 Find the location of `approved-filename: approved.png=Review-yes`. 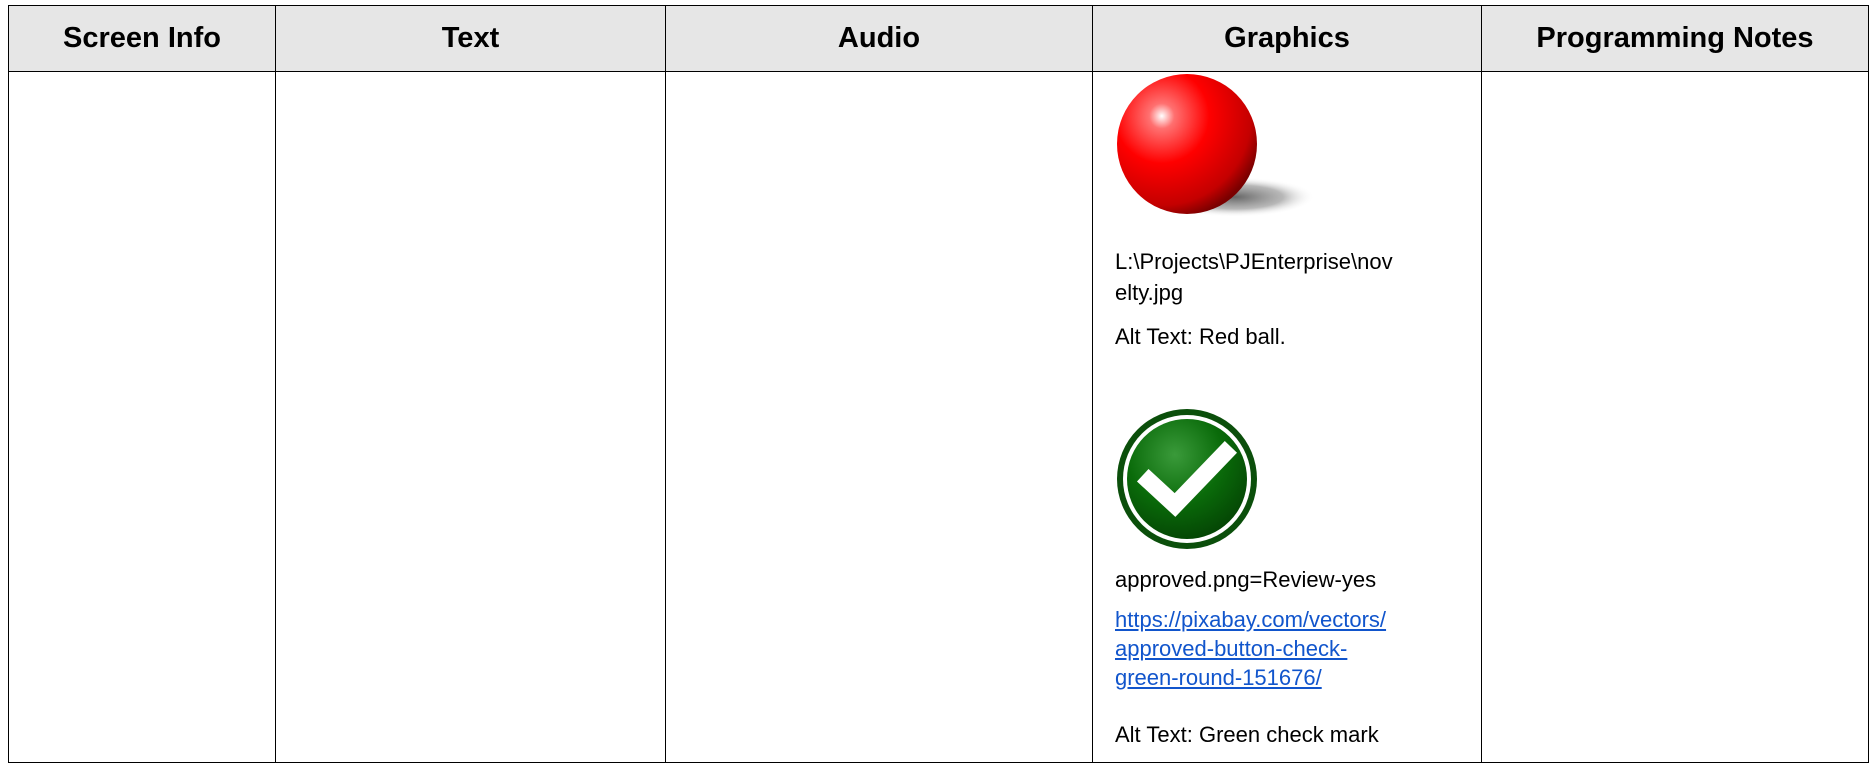

approved-filename: approved.png=Review-yes is located at coordinates (1246, 579).